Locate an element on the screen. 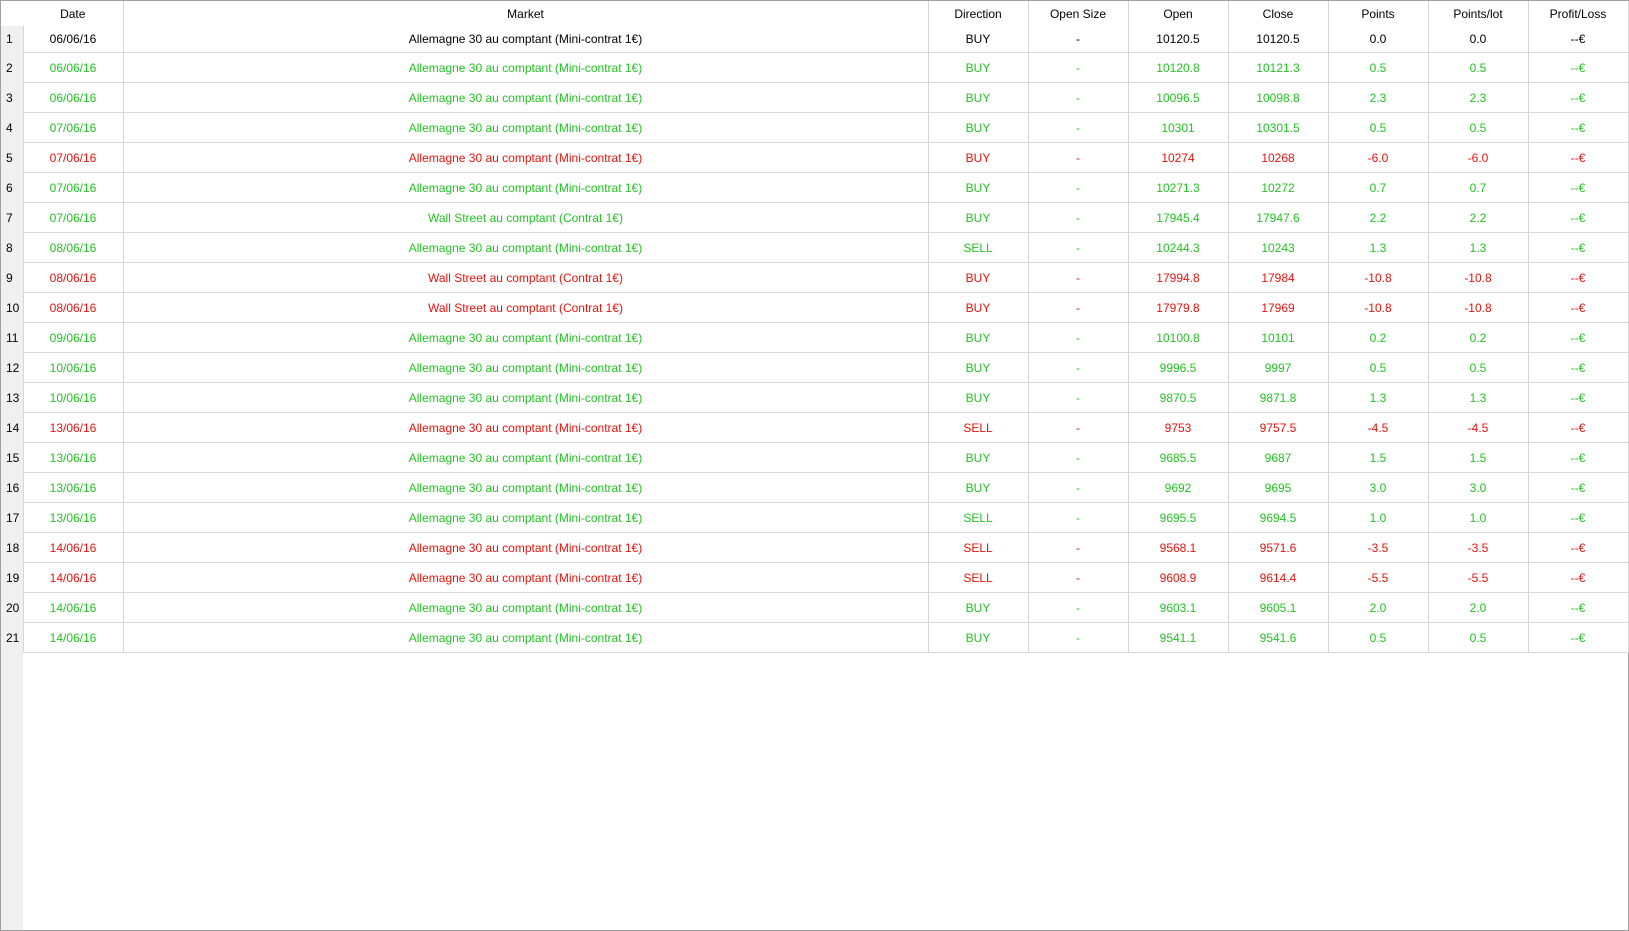 This screenshot has width=1629, height=931. cell-points-per-lot: 2.0 is located at coordinates (1478, 607).